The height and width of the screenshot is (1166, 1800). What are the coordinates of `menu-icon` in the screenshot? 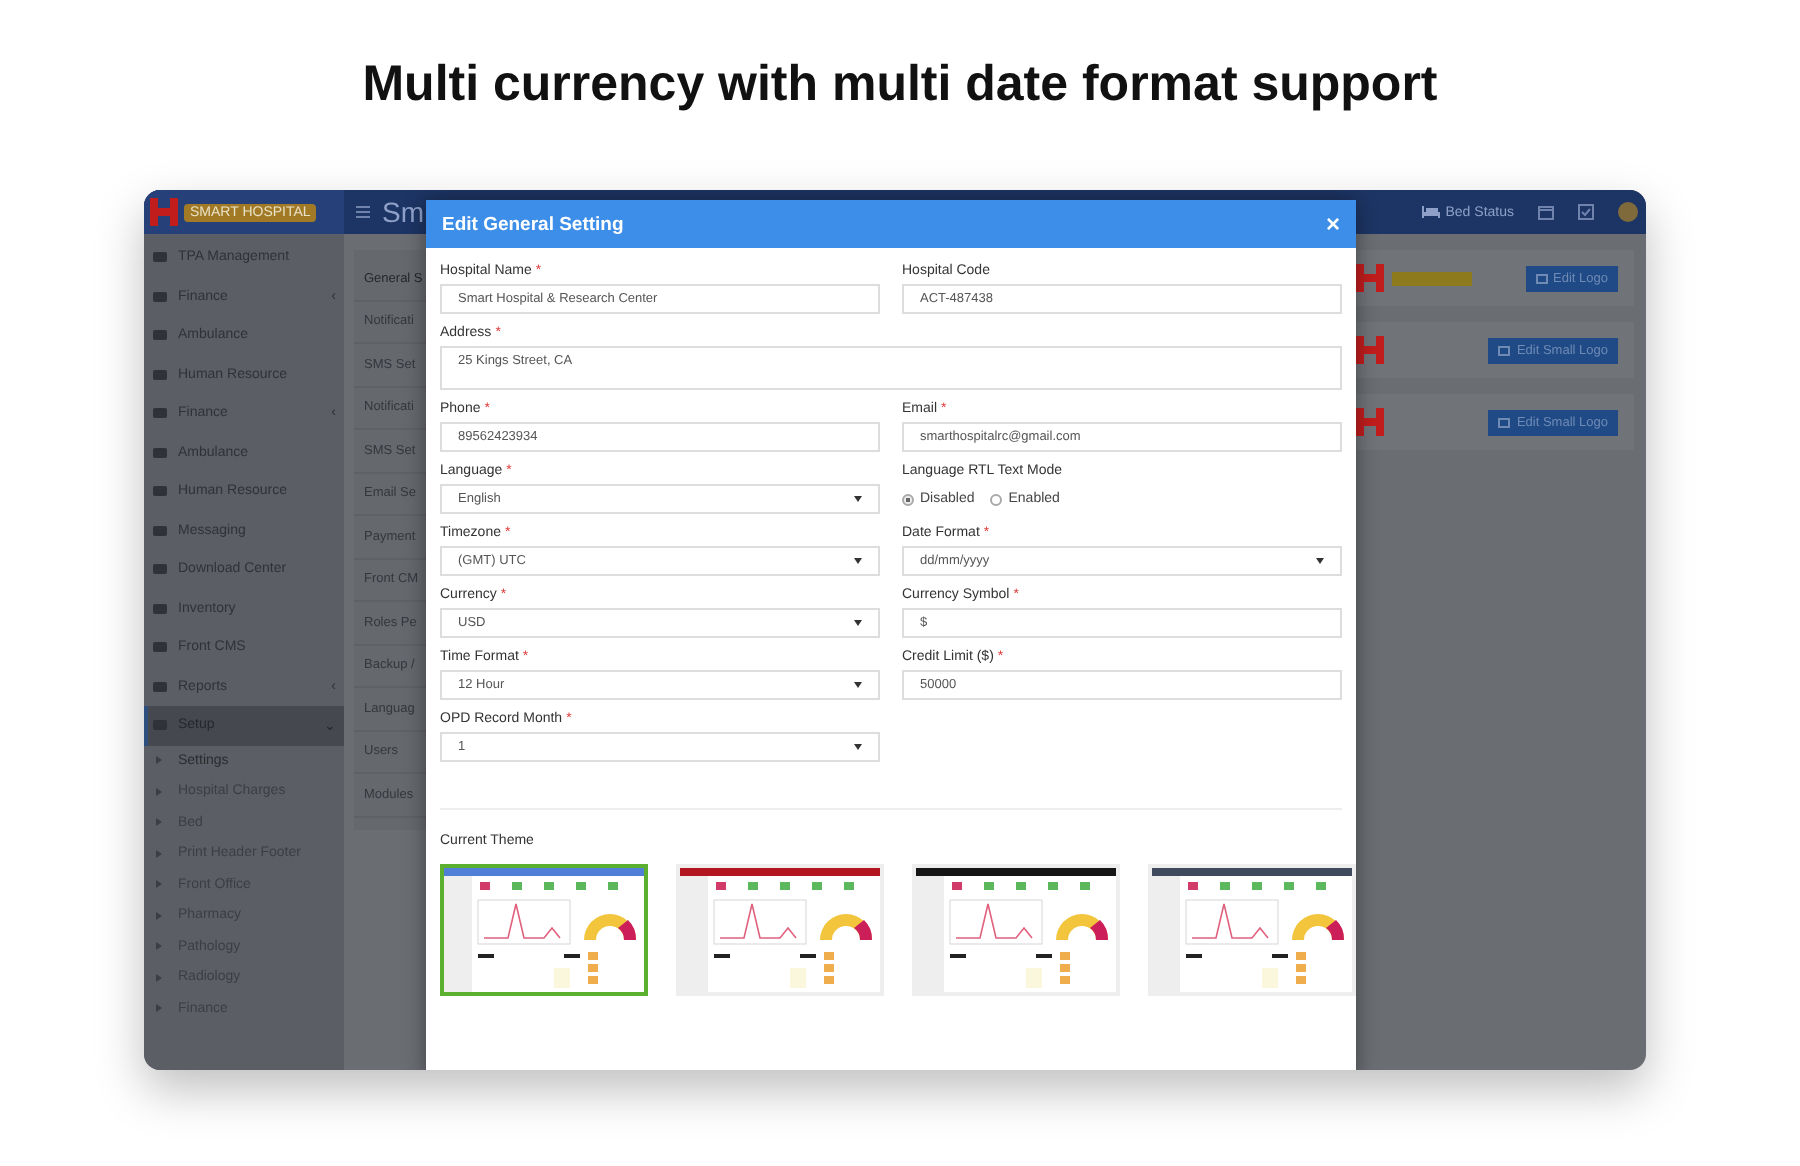 It's located at (363, 212).